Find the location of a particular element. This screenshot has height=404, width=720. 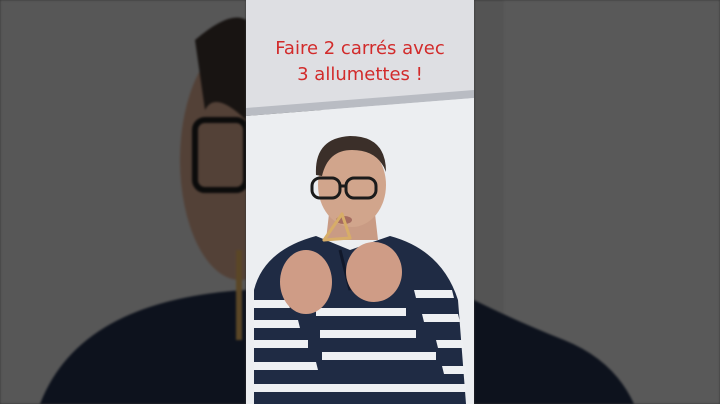

caption-line-2: 3 allumettes ! is located at coordinates (360, 74).